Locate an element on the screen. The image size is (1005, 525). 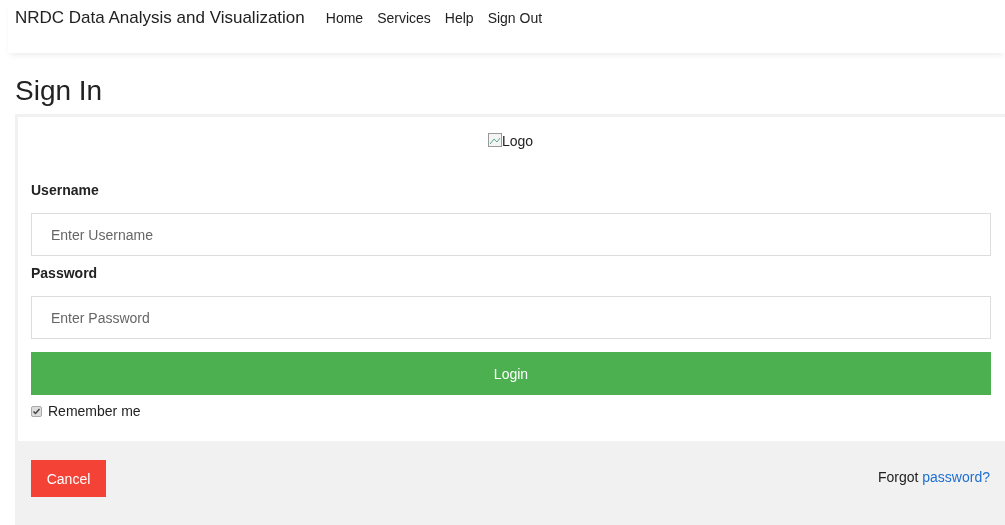
forgot-password-text: Forgot password? is located at coordinates (933, 476).